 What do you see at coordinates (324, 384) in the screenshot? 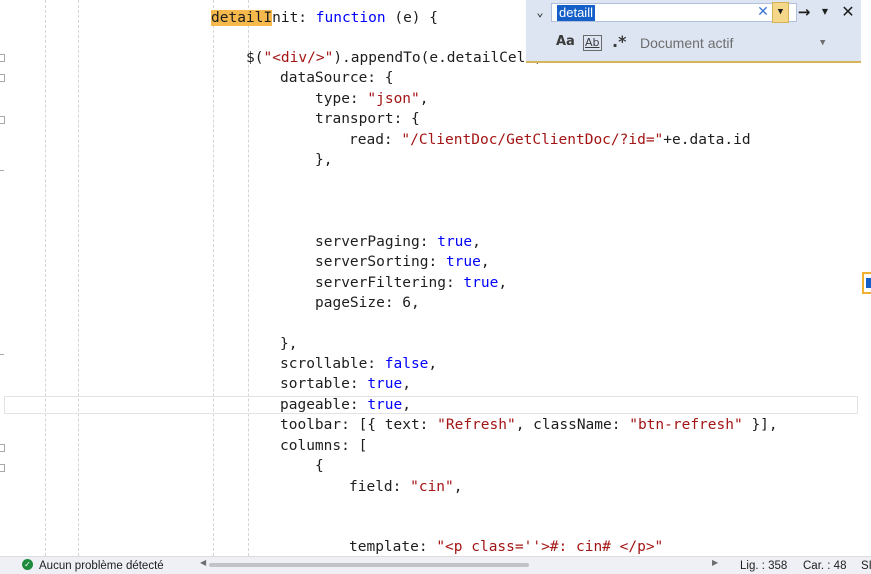
I see `code-token: sortable:` at bounding box center [324, 384].